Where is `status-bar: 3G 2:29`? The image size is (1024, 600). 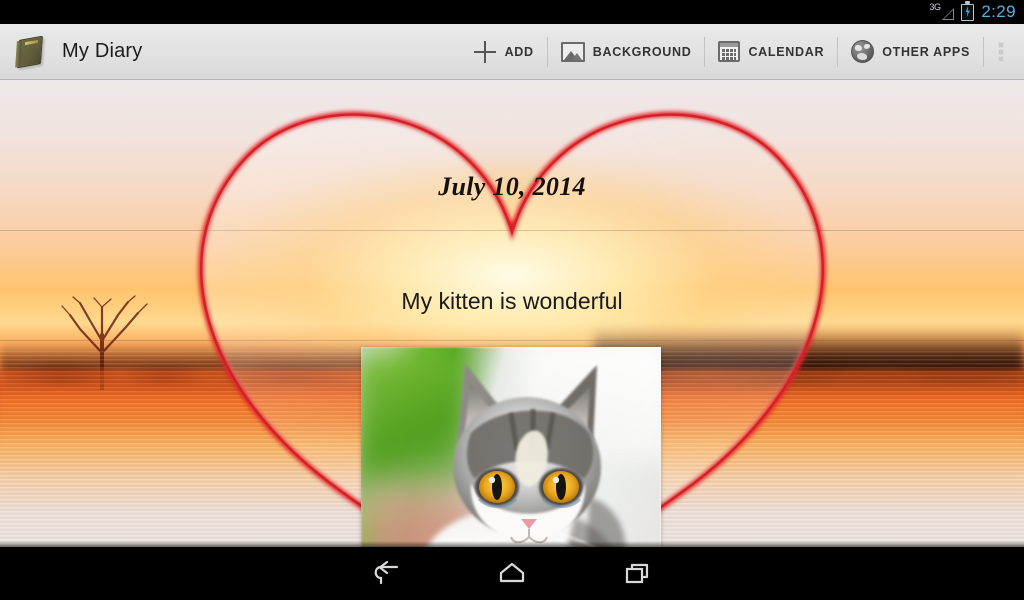
status-bar: 3G 2:29 is located at coordinates (512, 12).